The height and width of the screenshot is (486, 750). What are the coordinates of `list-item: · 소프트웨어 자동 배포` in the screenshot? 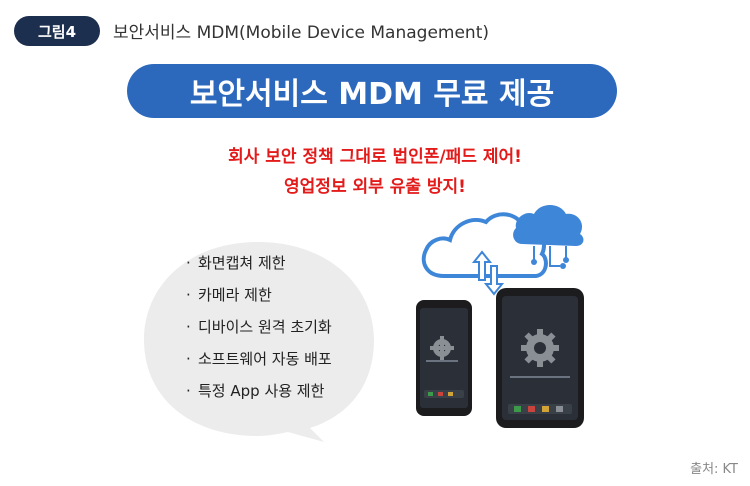 It's located at (259, 364).